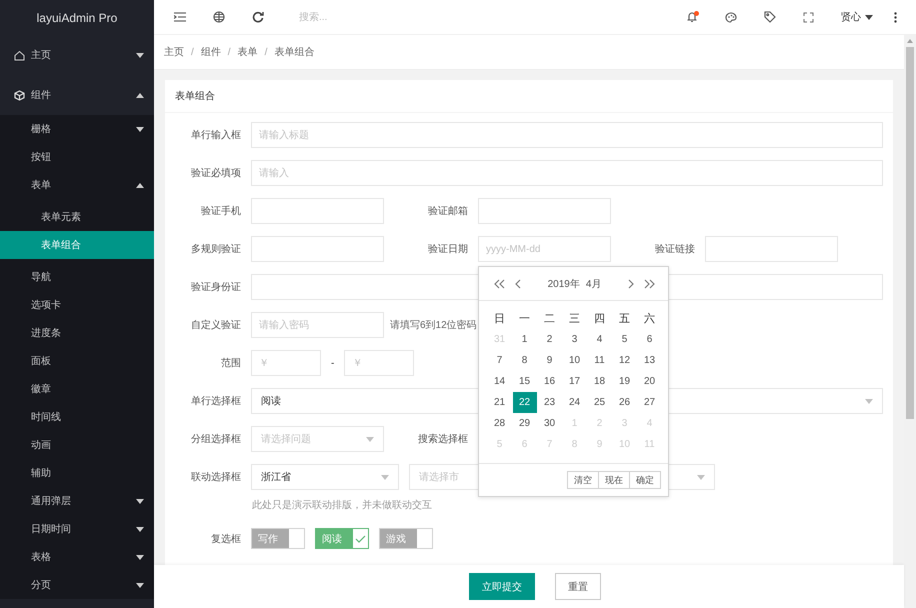 Image resolution: width=916 pixels, height=608 pixels. I want to click on sidebar-item: 按钮, so click(77, 157).